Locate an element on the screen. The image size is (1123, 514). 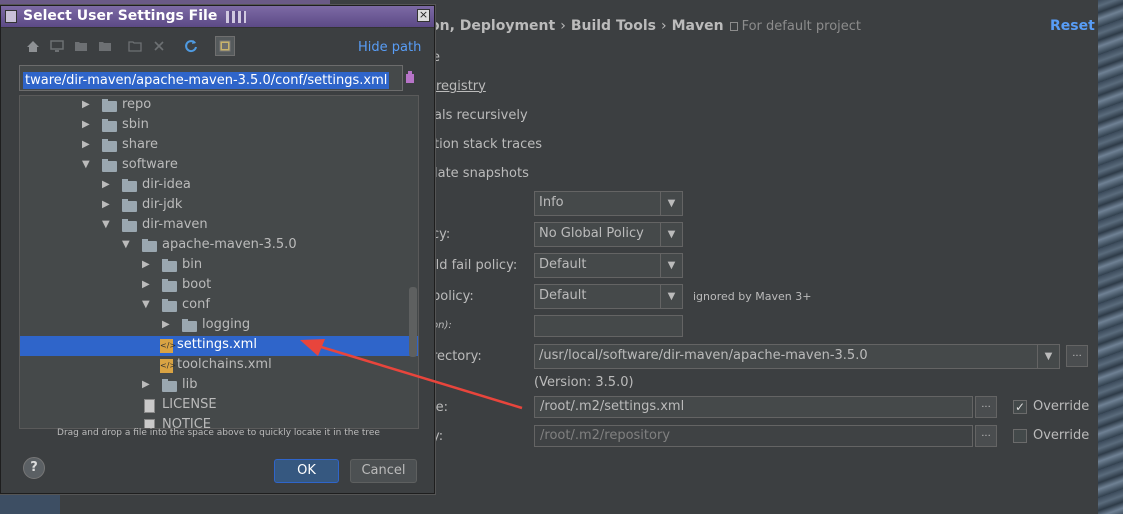
tree-item: ▼ conf is located at coordinates (219, 306).